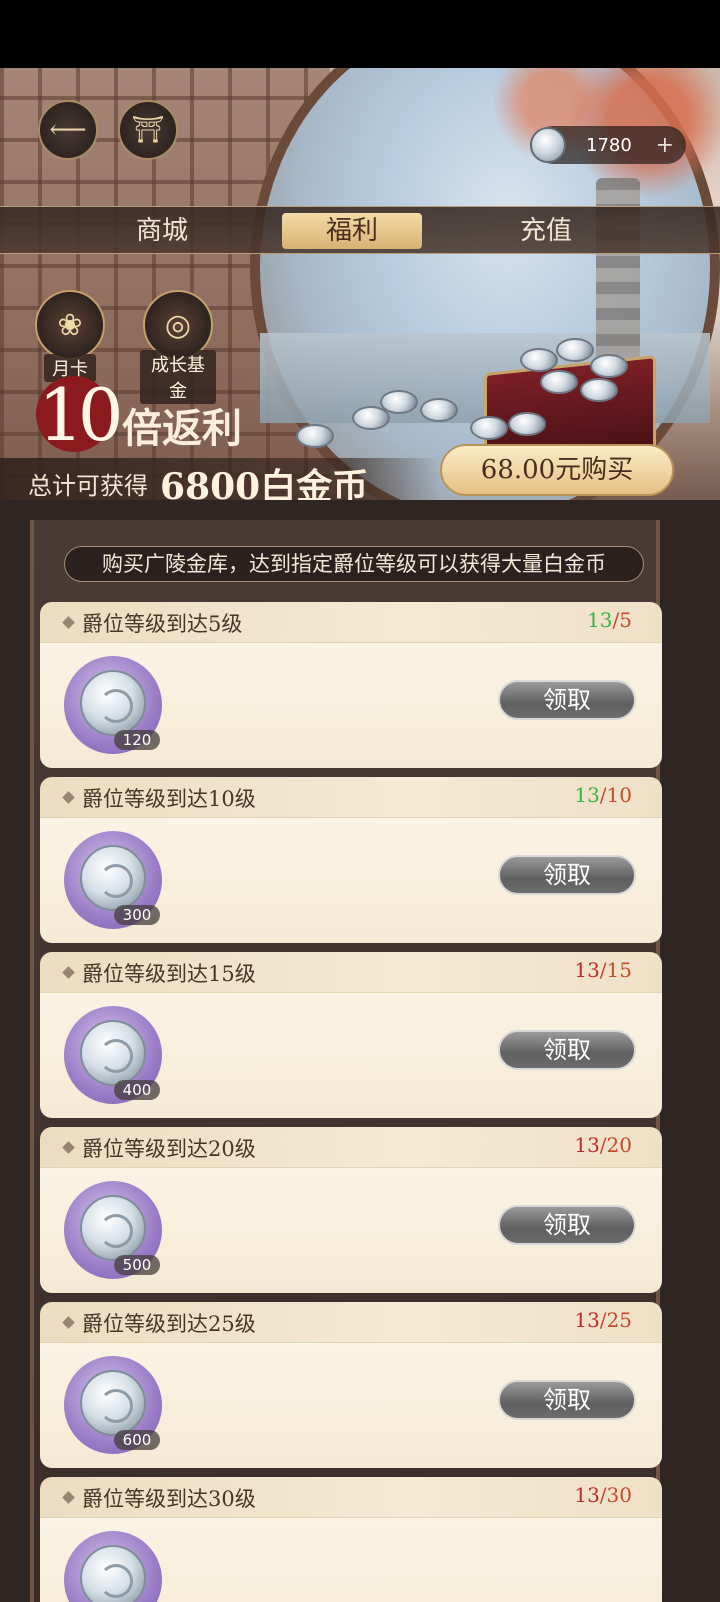  What do you see at coordinates (169, 1499) in the screenshot?
I see `task-title: 爵位等级到达30级` at bounding box center [169, 1499].